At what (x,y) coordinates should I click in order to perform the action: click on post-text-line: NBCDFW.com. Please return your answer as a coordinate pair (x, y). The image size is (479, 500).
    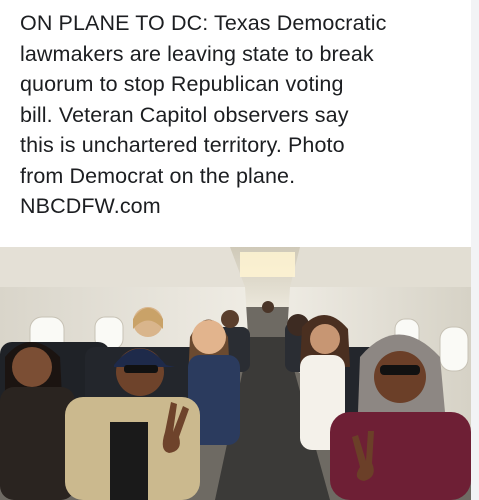
    Looking at the image, I should click on (90, 206).